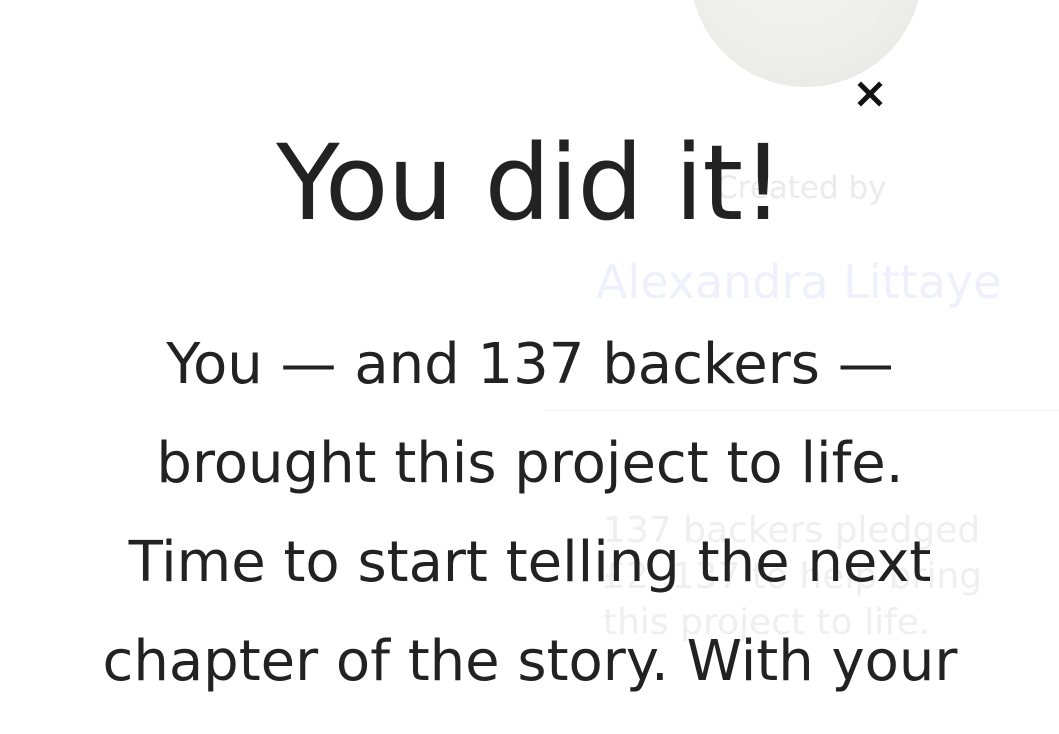 The width and height of the screenshot is (1059, 734). I want to click on close-button, so click(870, 94).